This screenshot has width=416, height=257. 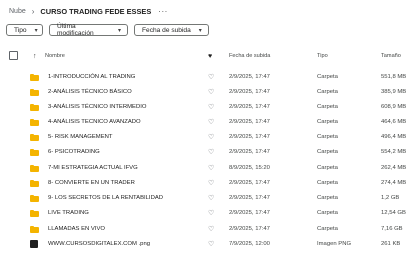 What do you see at coordinates (394, 152) in the screenshot?
I see `file-size: 554,2 MB` at bounding box center [394, 152].